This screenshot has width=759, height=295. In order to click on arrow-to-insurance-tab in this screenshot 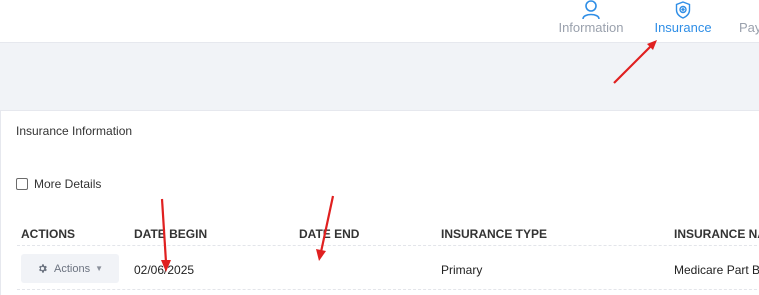, I will do `click(635, 62)`.